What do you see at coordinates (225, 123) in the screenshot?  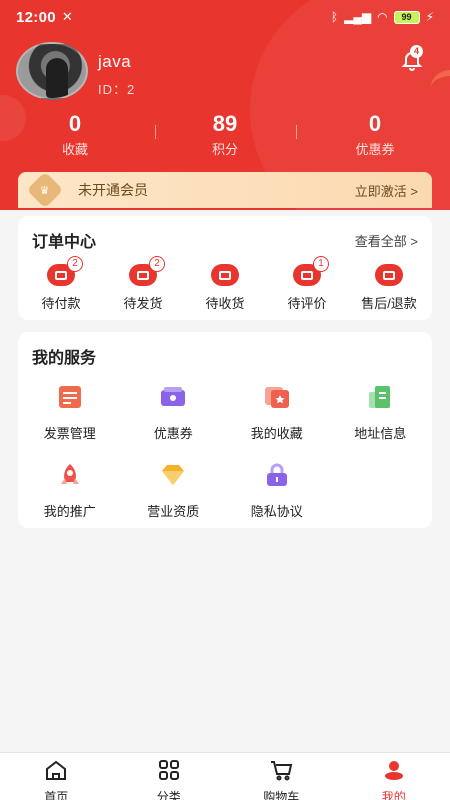 I see `stat-value: 89` at bounding box center [225, 123].